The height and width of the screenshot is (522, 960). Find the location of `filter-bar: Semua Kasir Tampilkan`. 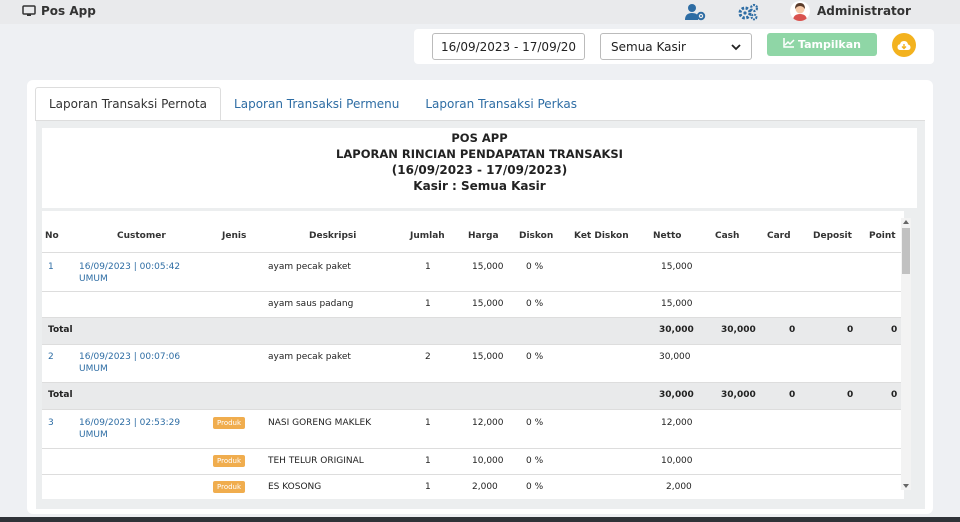

filter-bar: Semua Kasir Tampilkan is located at coordinates (674, 46).